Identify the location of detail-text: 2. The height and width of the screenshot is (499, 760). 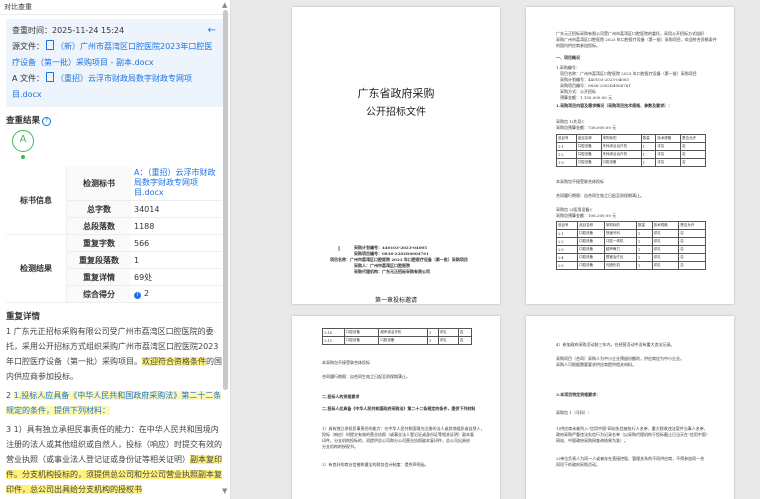
(10, 395).